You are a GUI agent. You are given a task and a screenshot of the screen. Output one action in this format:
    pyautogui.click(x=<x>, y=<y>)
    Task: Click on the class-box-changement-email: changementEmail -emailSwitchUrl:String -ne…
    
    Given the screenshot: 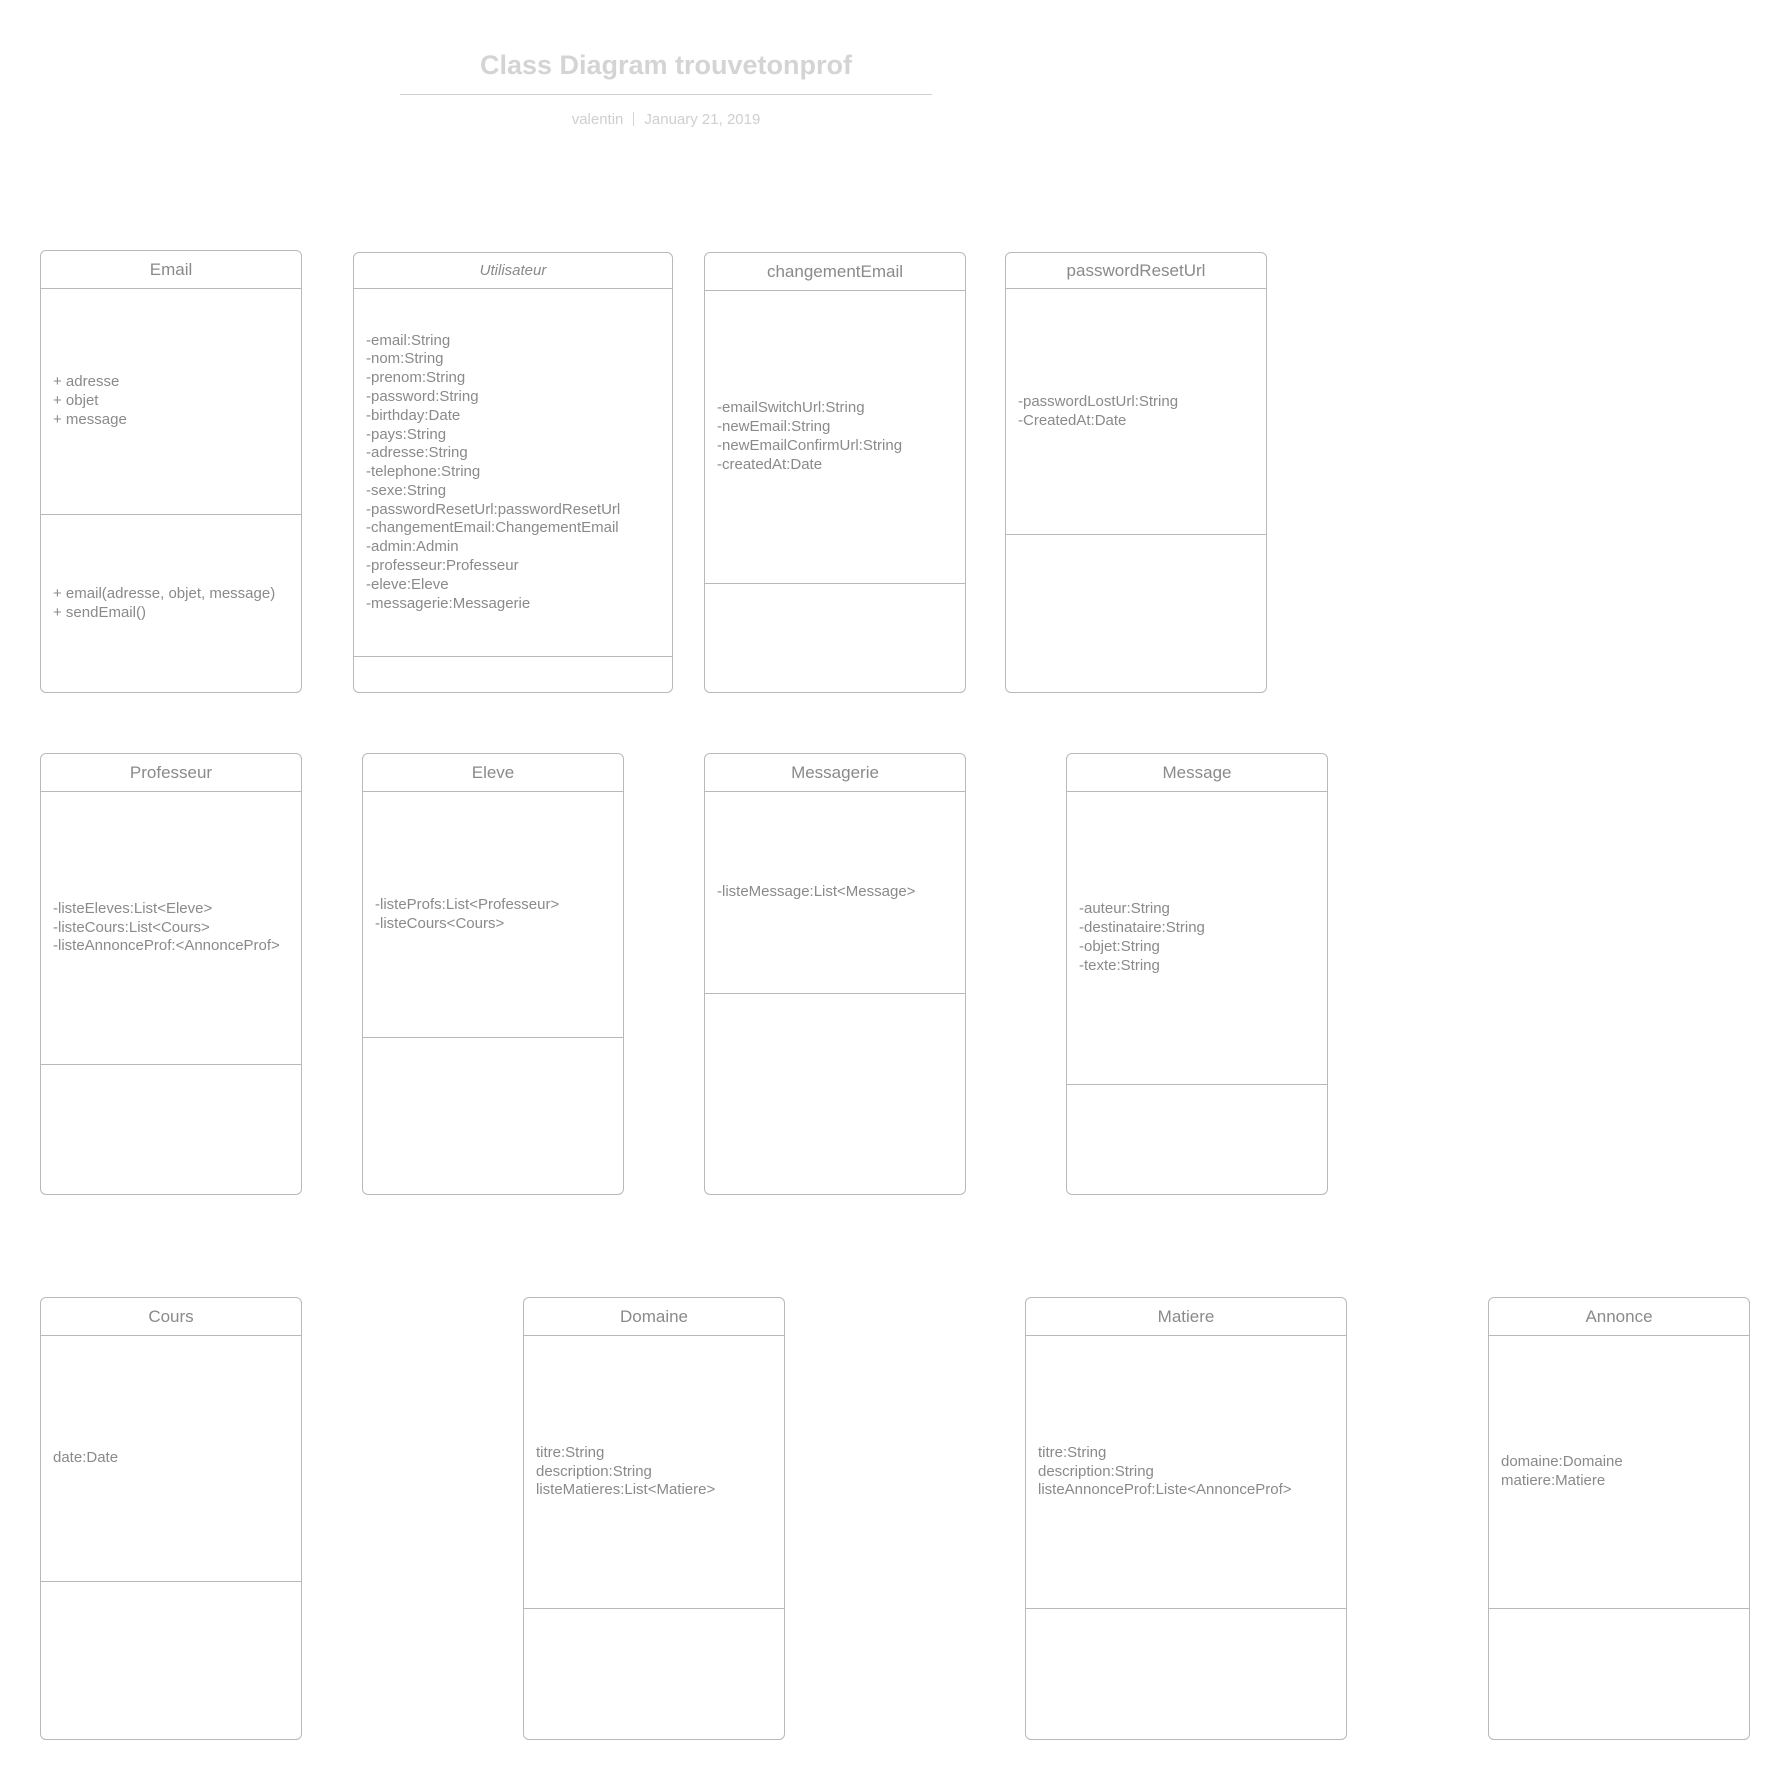 What is the action you would take?
    pyautogui.click(x=835, y=472)
    